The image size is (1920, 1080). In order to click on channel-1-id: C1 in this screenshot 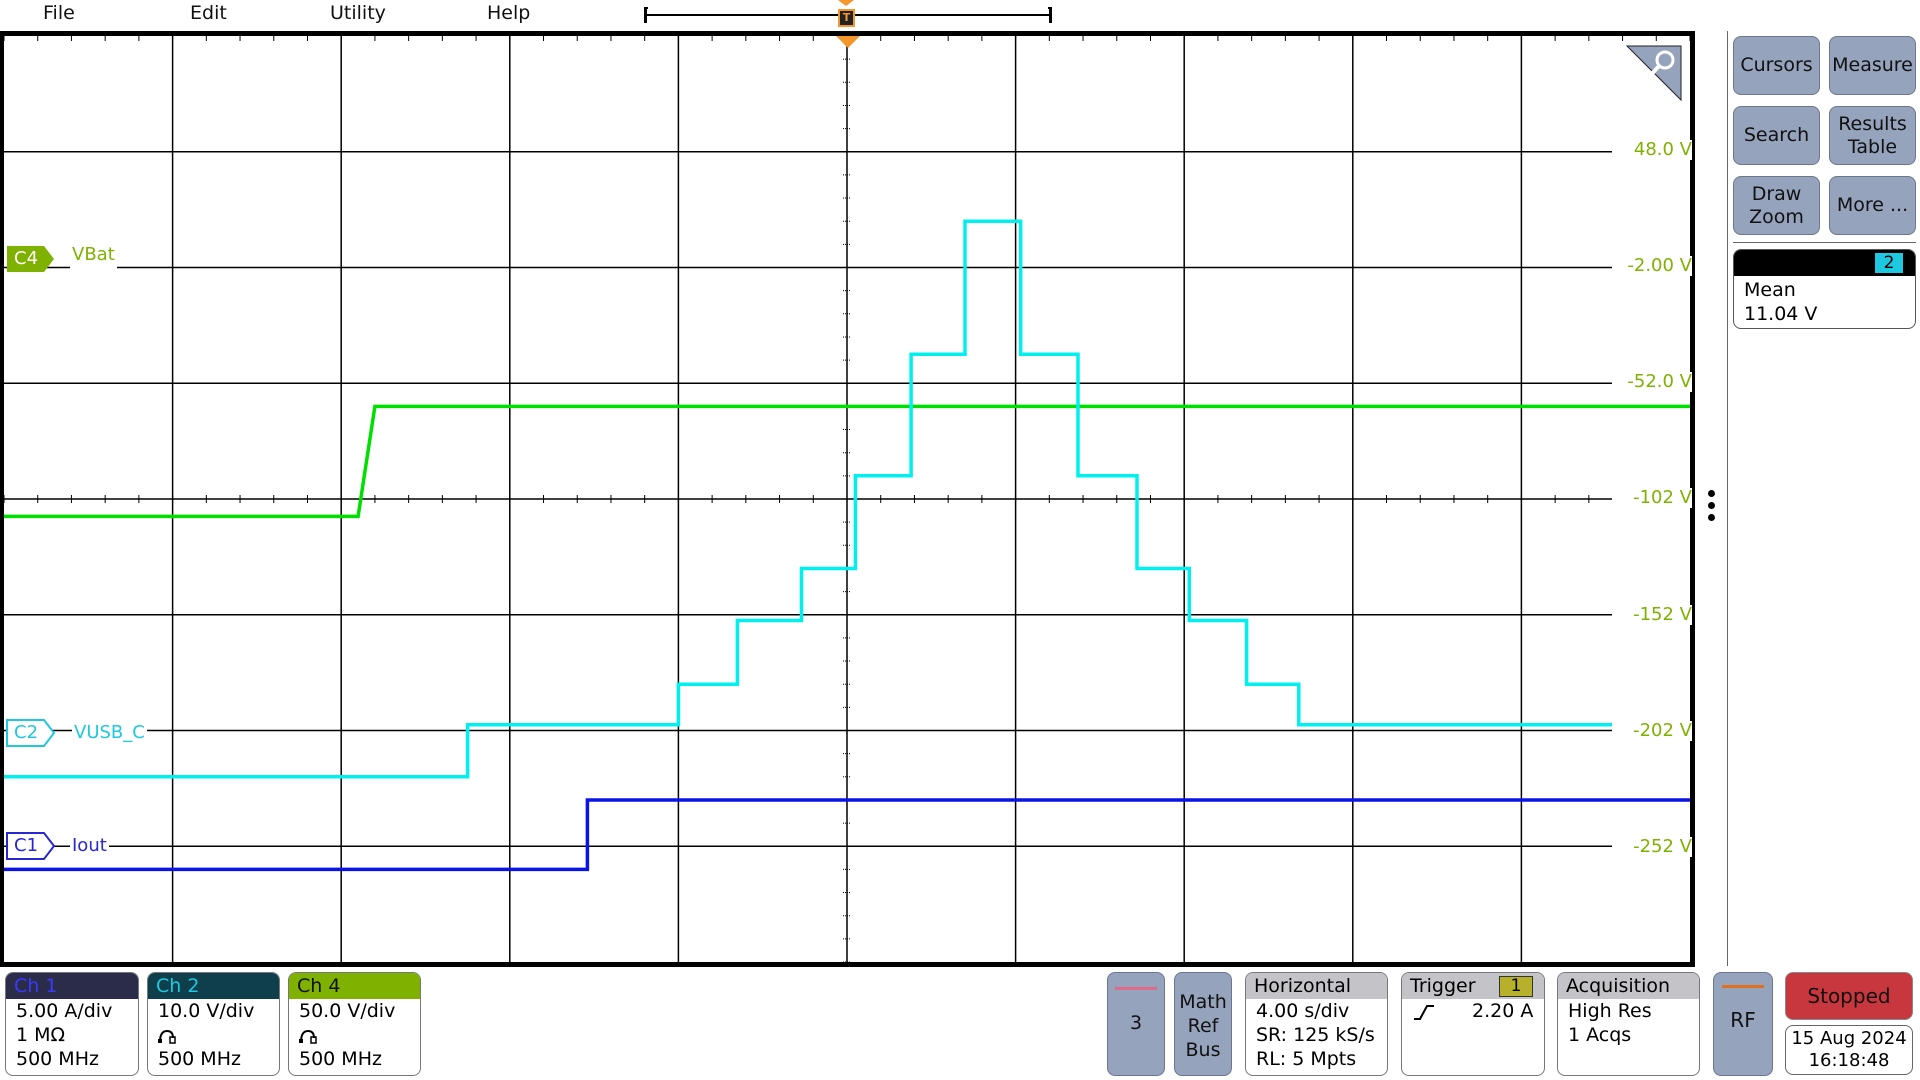, I will do `click(26, 845)`.